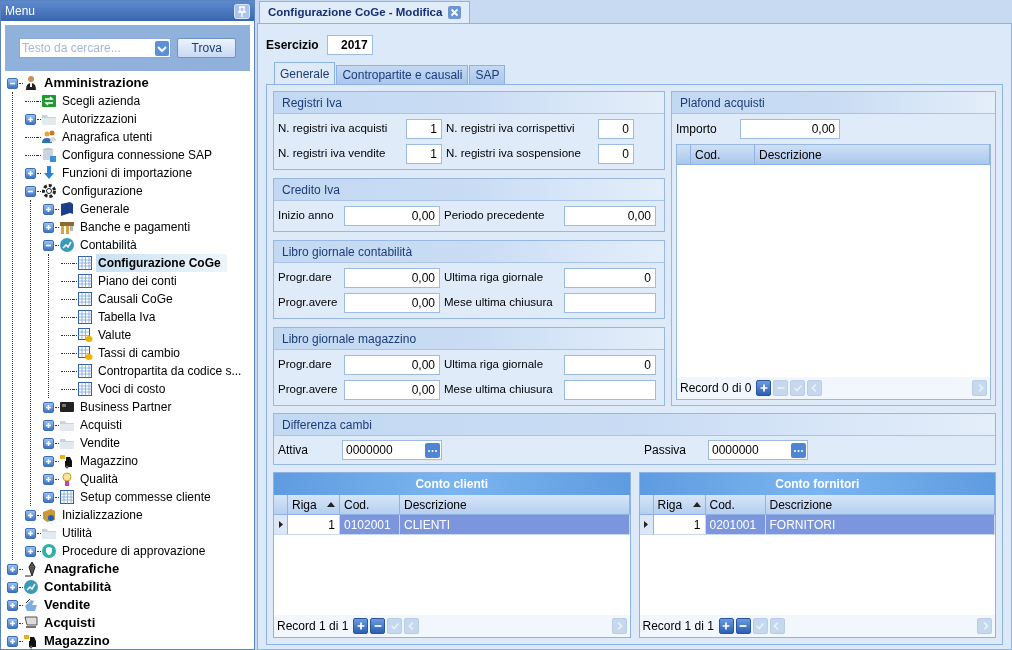  Describe the element at coordinates (82, 569) in the screenshot. I see `tree-item: Anagrafiche` at that location.